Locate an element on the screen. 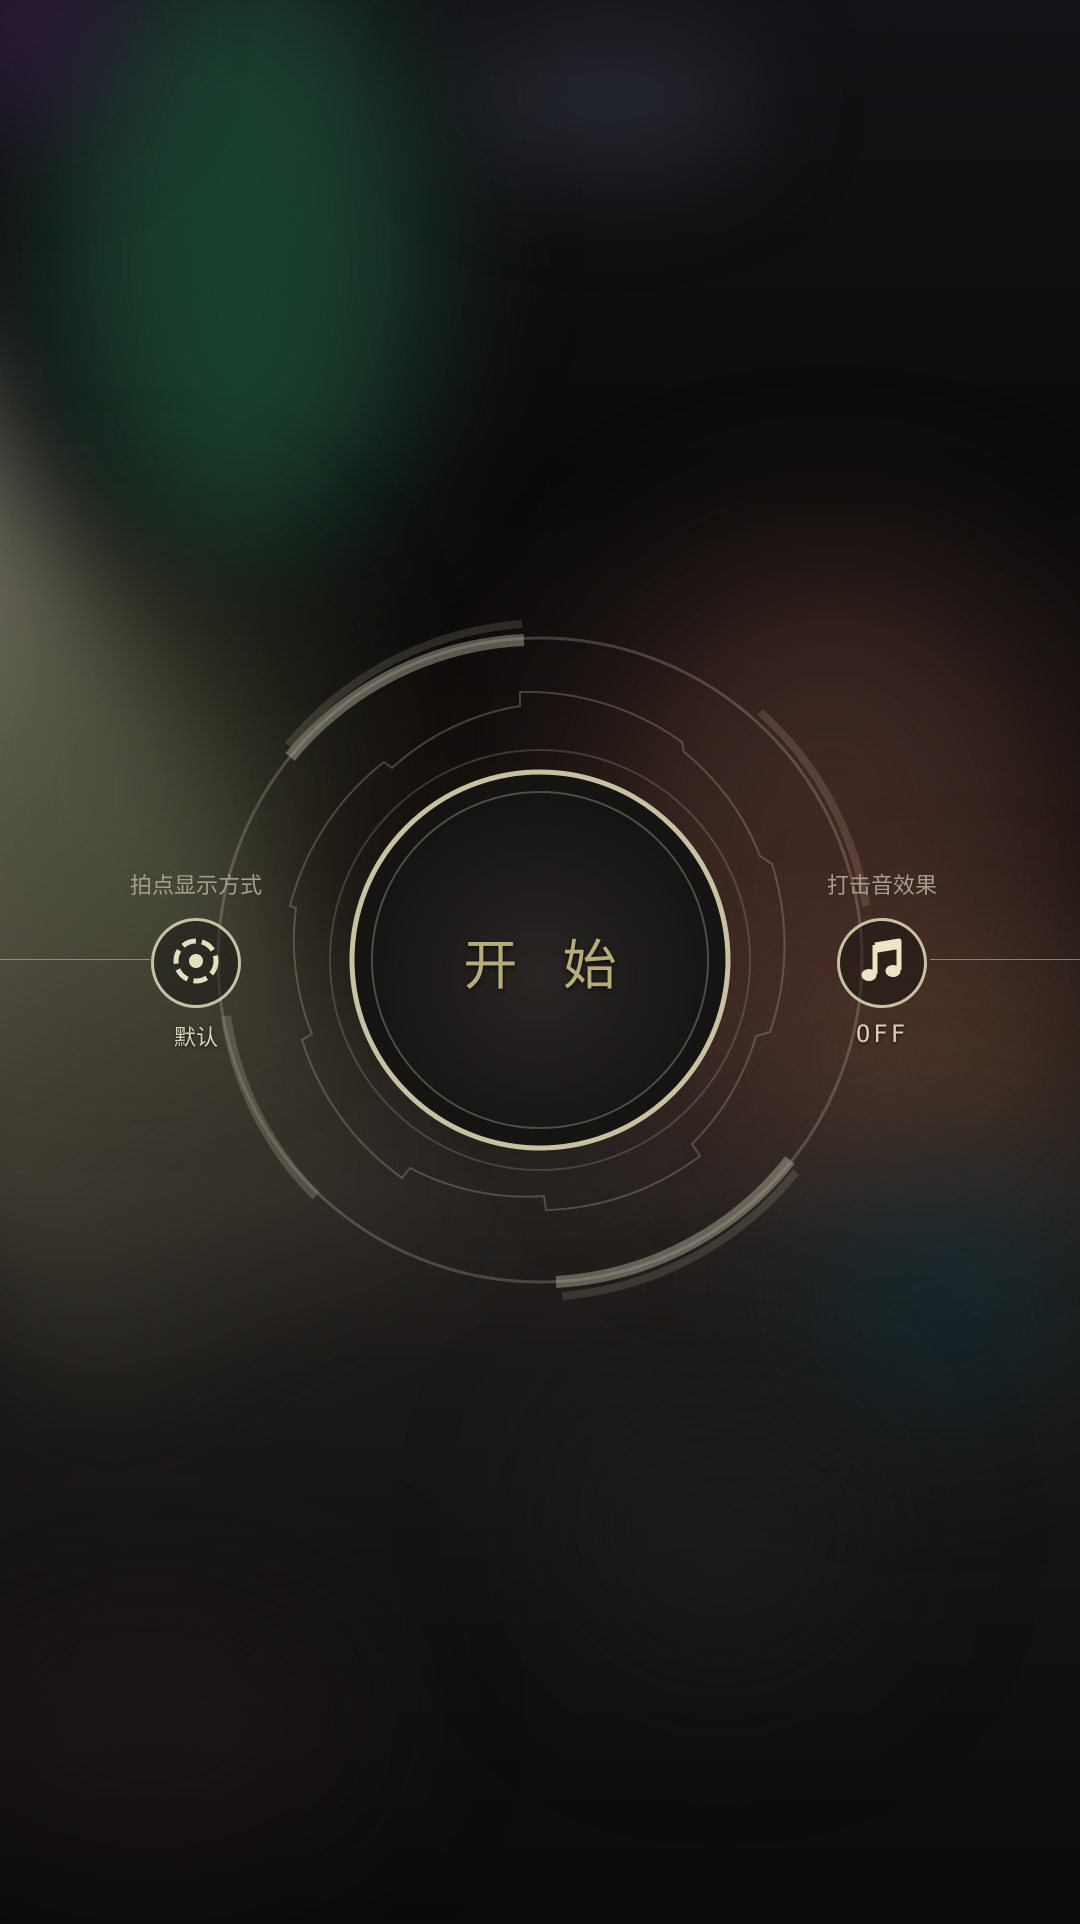  start-label: 开 始 is located at coordinates (547, 965).